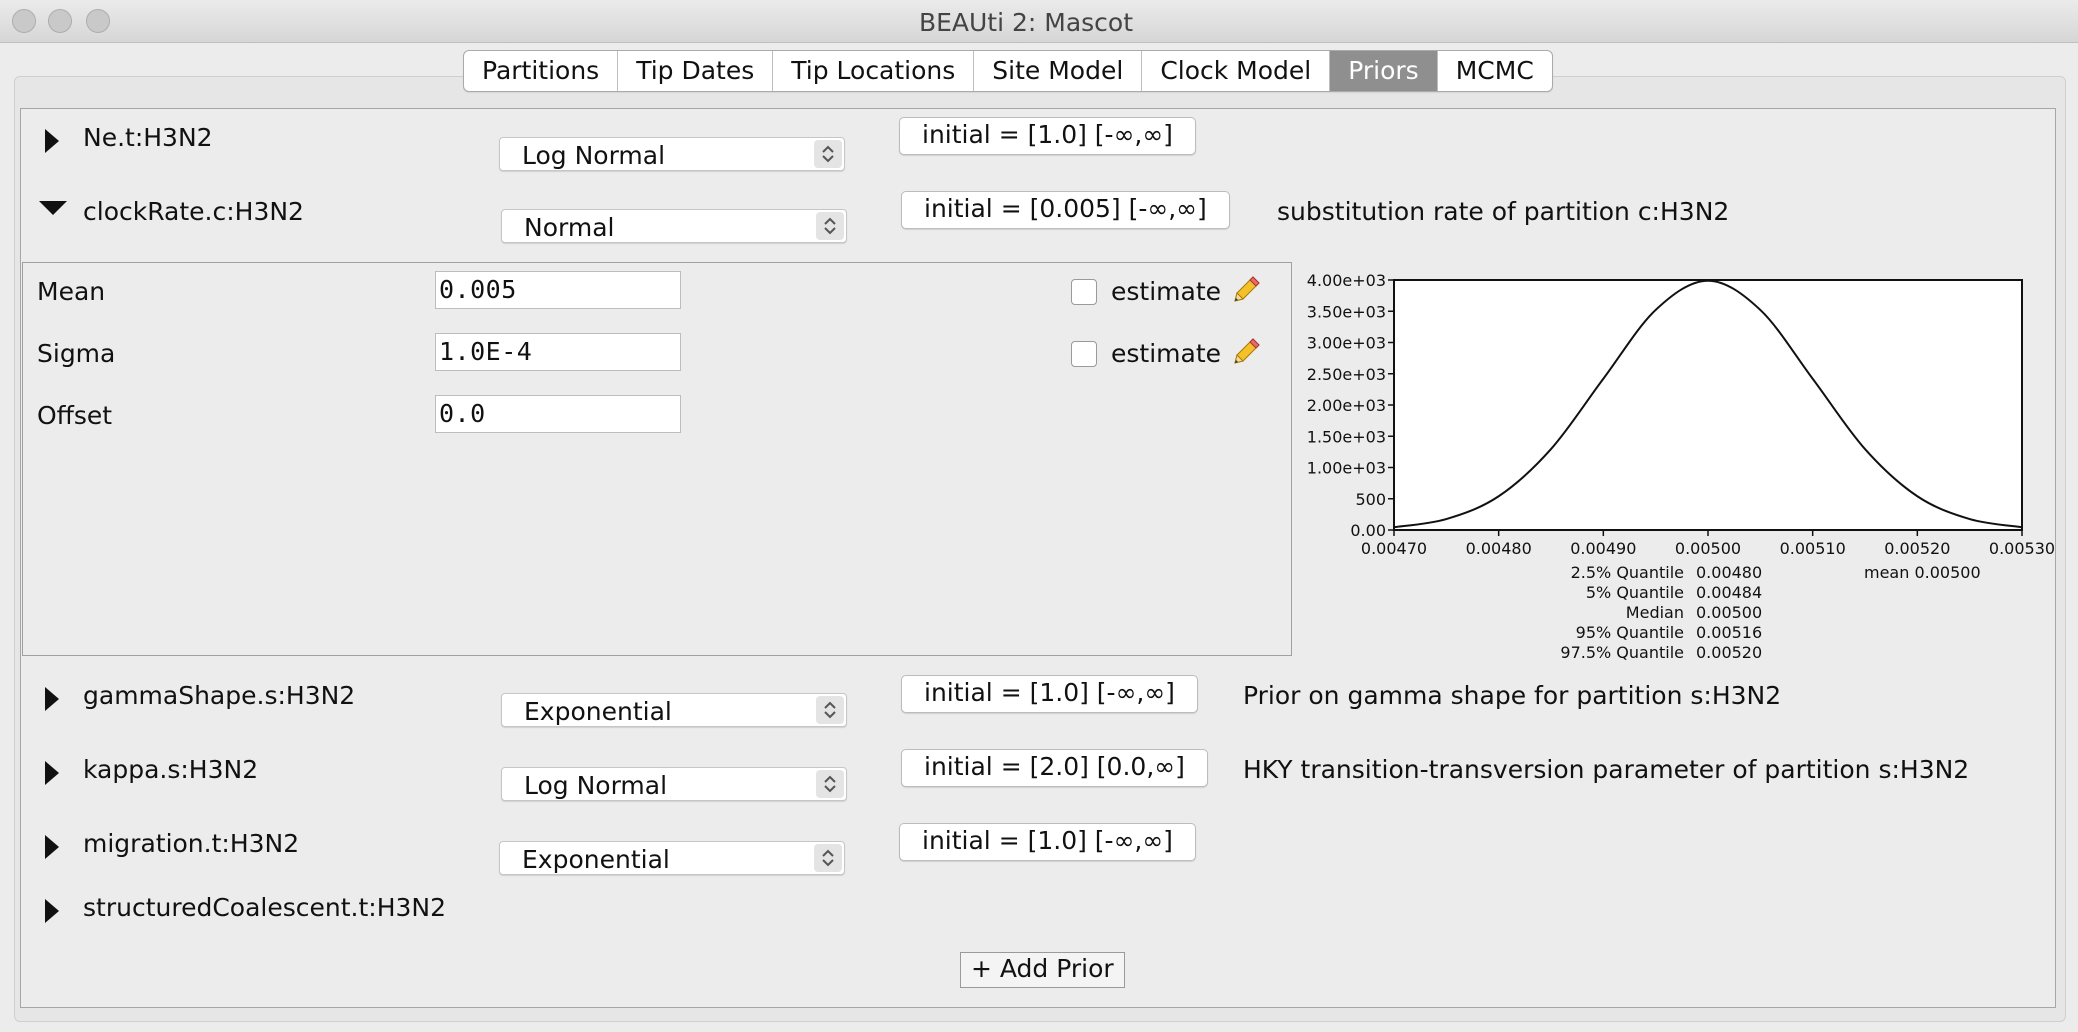 This screenshot has height=1032, width=2078. What do you see at coordinates (1729, 612) in the screenshot?
I see `stat-value: 0.00500` at bounding box center [1729, 612].